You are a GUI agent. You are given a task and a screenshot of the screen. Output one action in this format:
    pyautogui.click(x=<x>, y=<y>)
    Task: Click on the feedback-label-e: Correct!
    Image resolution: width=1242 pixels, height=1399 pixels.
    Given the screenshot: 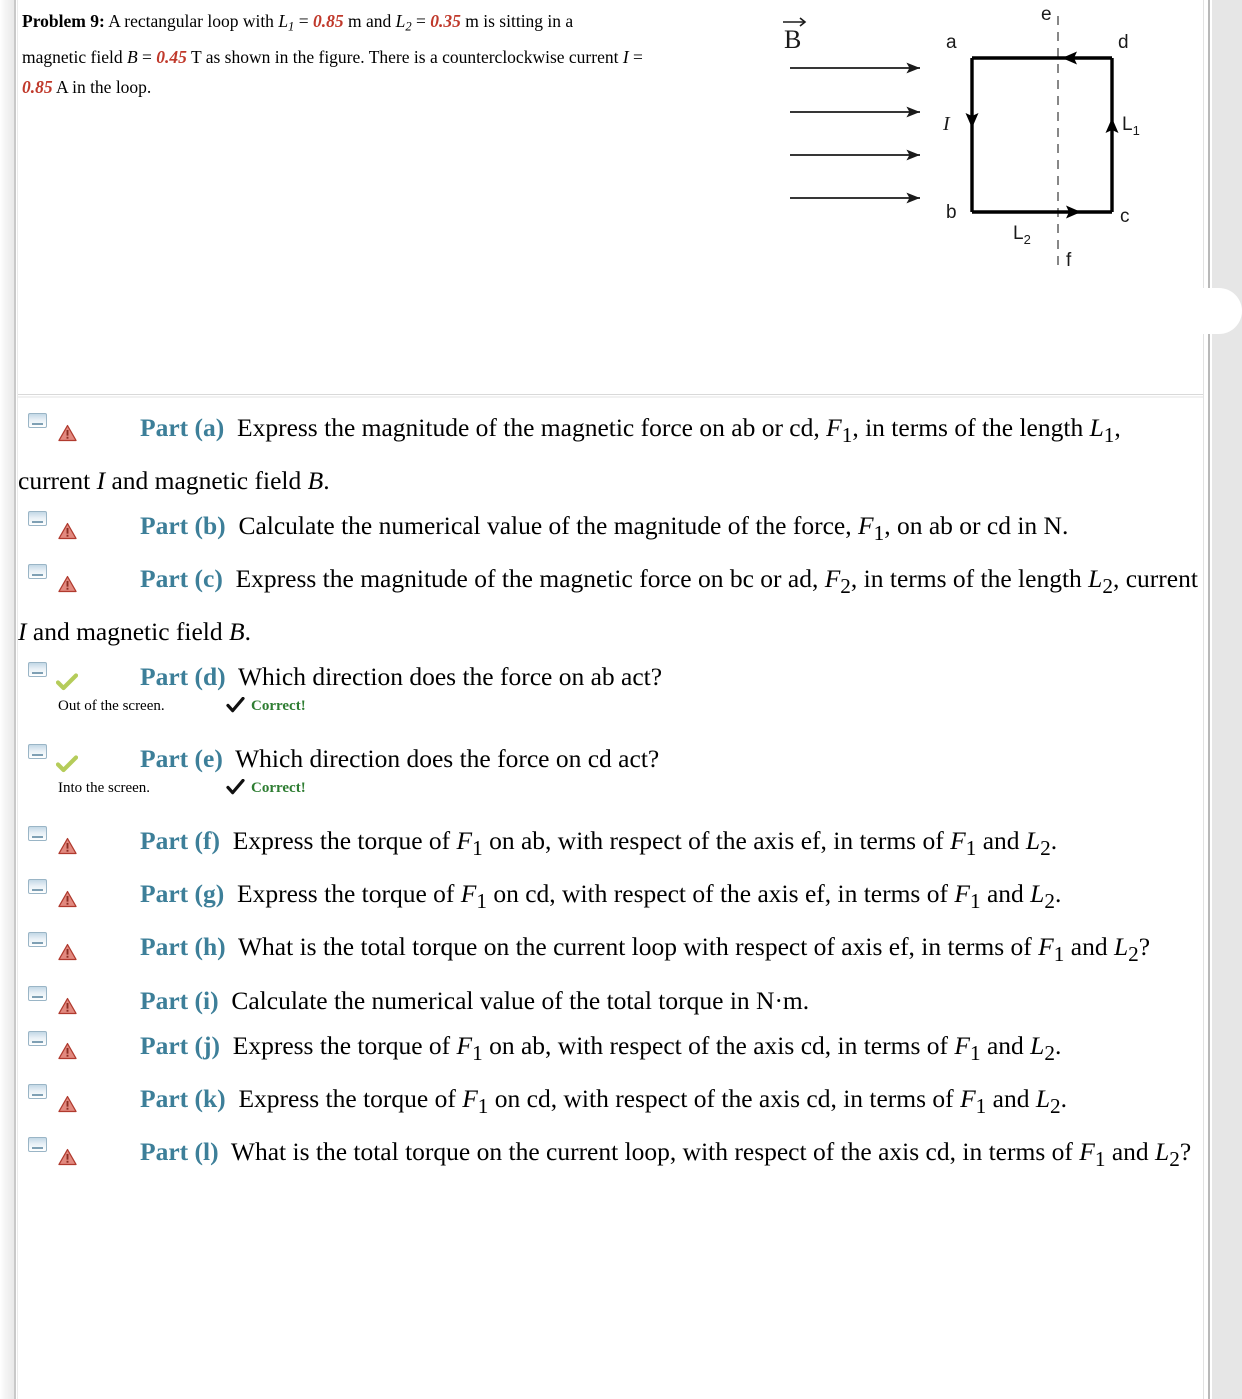 What is the action you would take?
    pyautogui.click(x=278, y=788)
    